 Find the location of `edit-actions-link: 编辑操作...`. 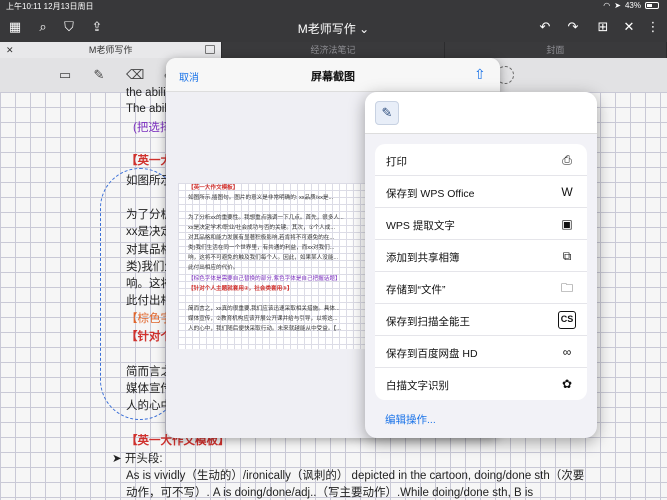

edit-actions-link: 编辑操作... is located at coordinates (410, 419).